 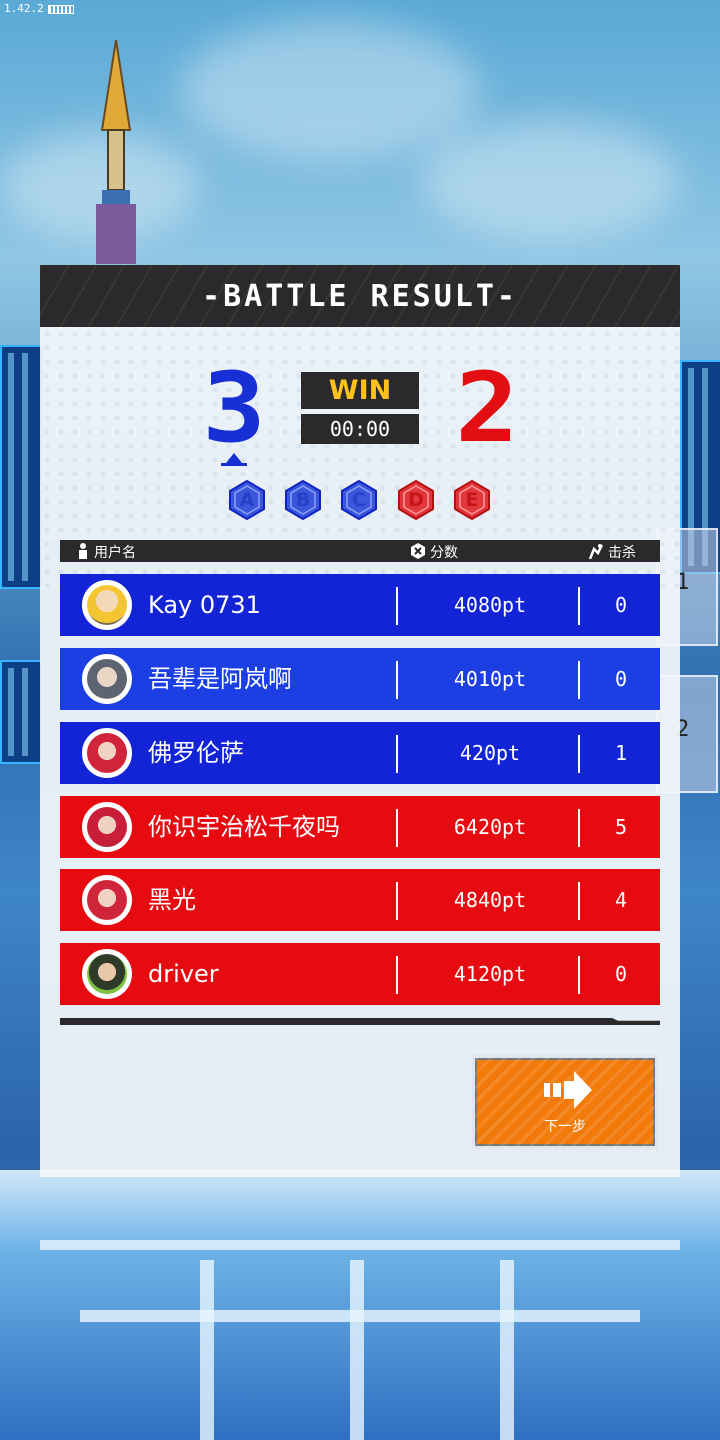 I want to click on zone-a-hexagon-icon: A, so click(x=247, y=500).